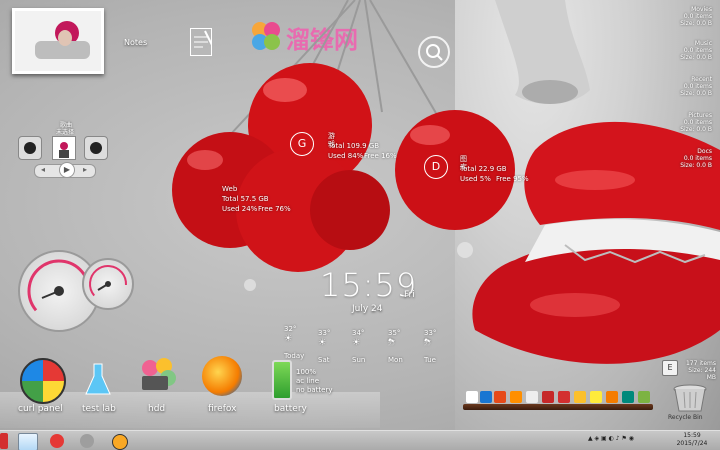  What do you see at coordinates (436, 167) in the screenshot?
I see `drive-letter-icon: D` at bounding box center [436, 167].